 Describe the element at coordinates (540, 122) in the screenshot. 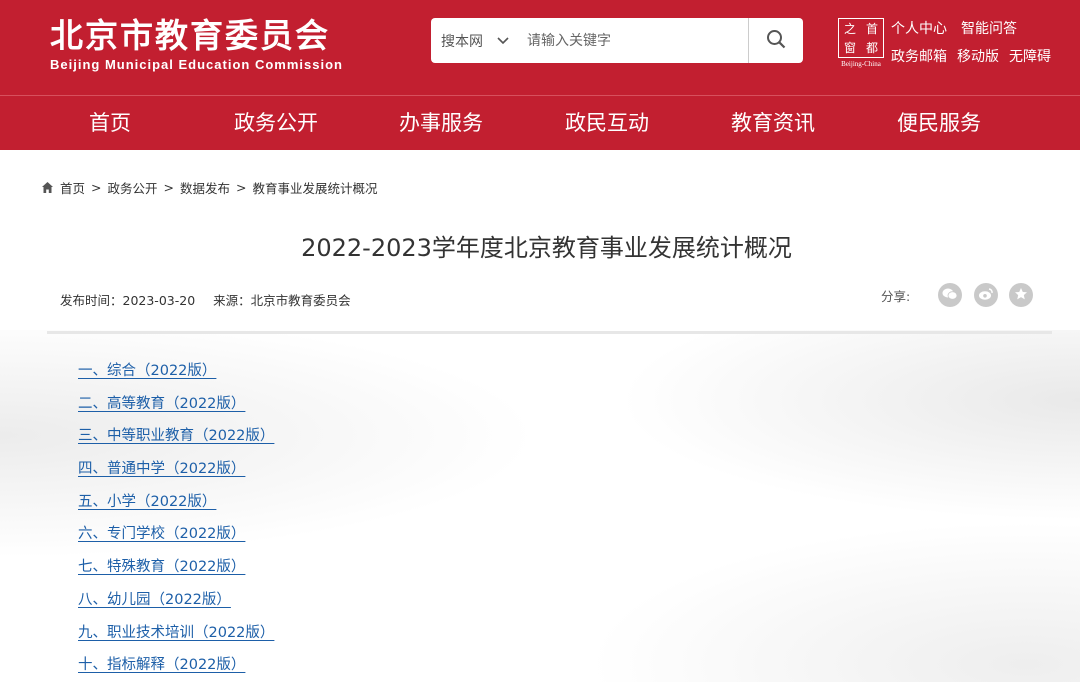

I see `main-nav: 首页 政务公开 办事服务 政民互动 教育资讯 便民服务` at that location.